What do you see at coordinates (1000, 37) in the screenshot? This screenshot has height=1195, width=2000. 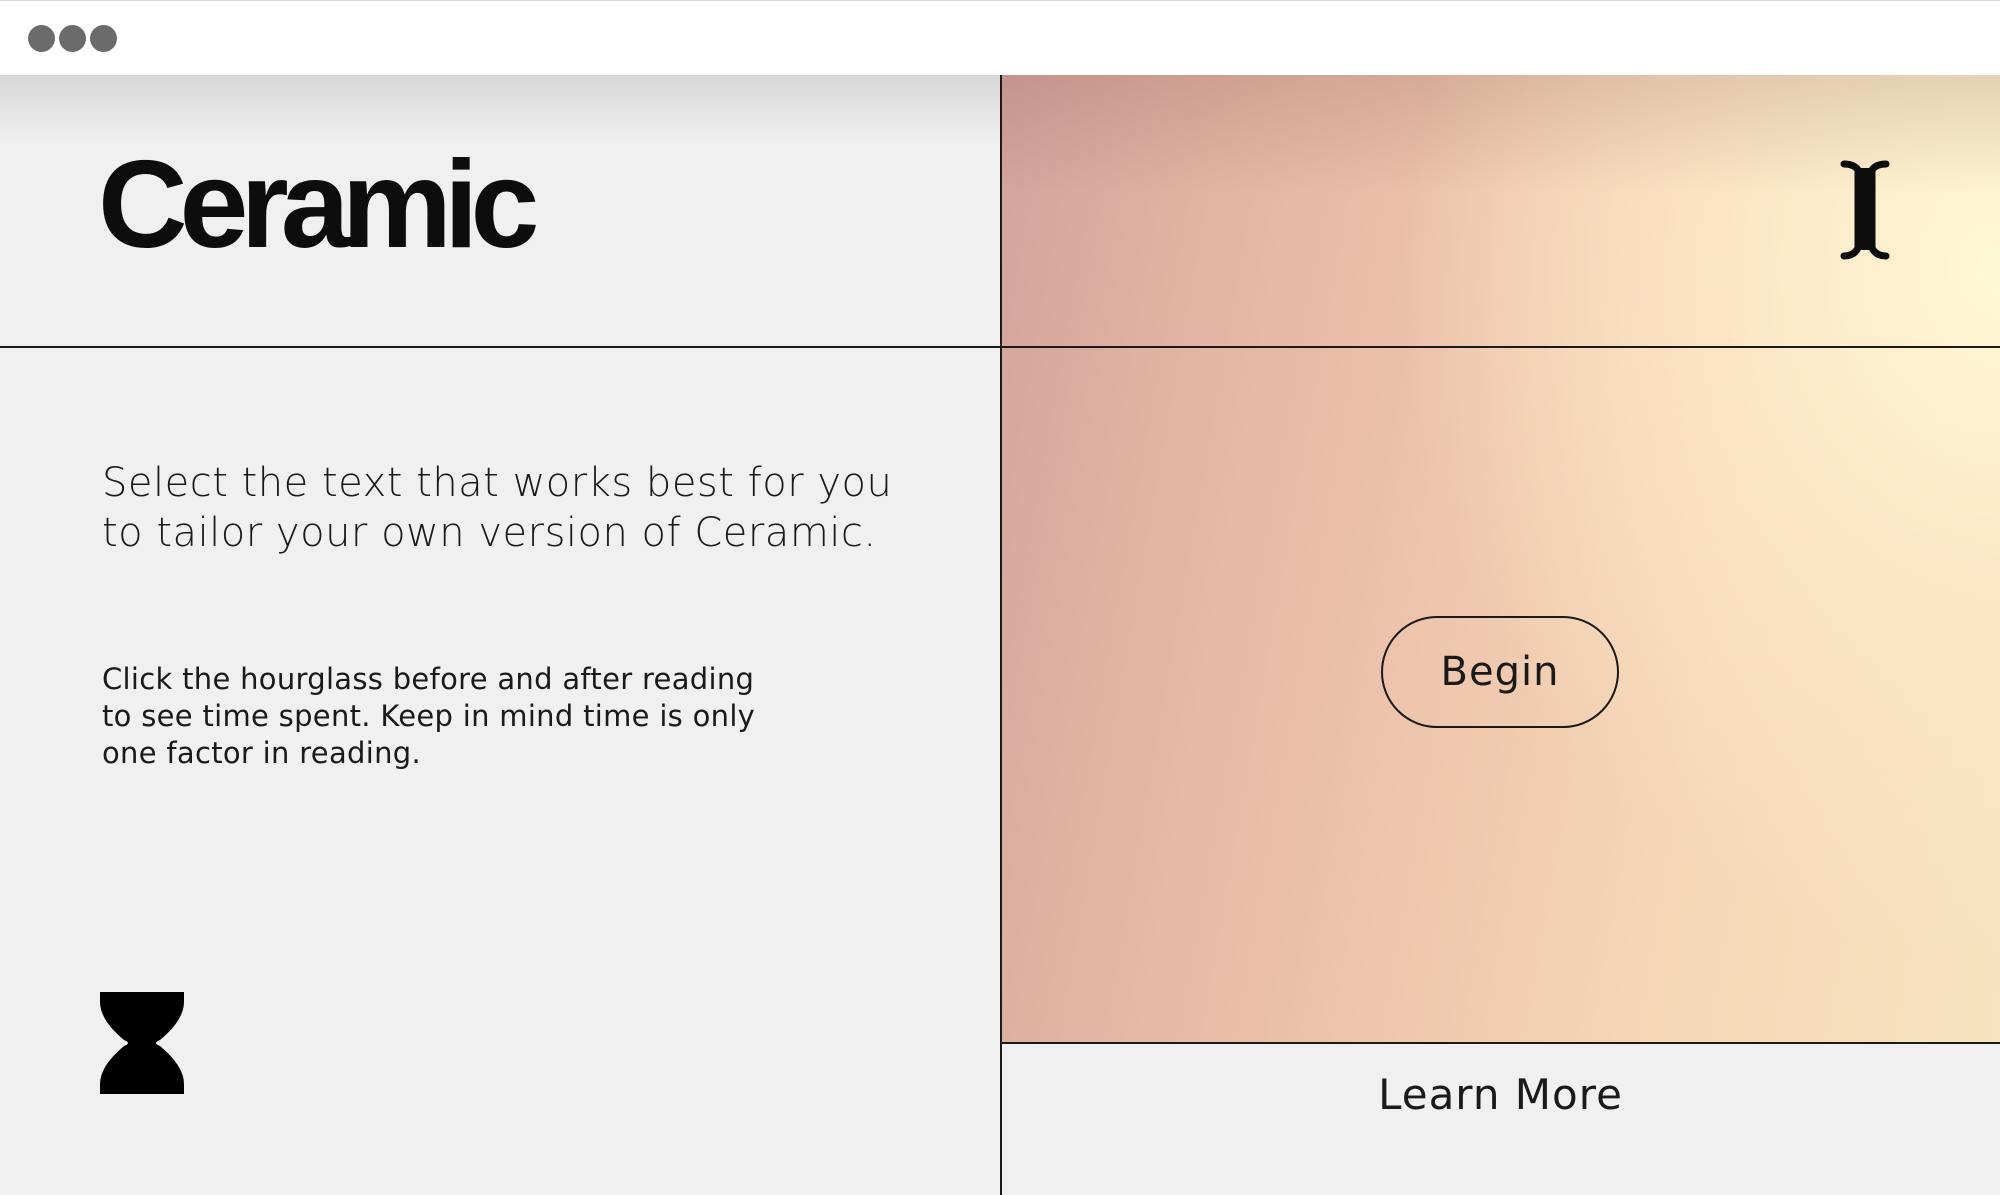 I see `browser-chrome` at bounding box center [1000, 37].